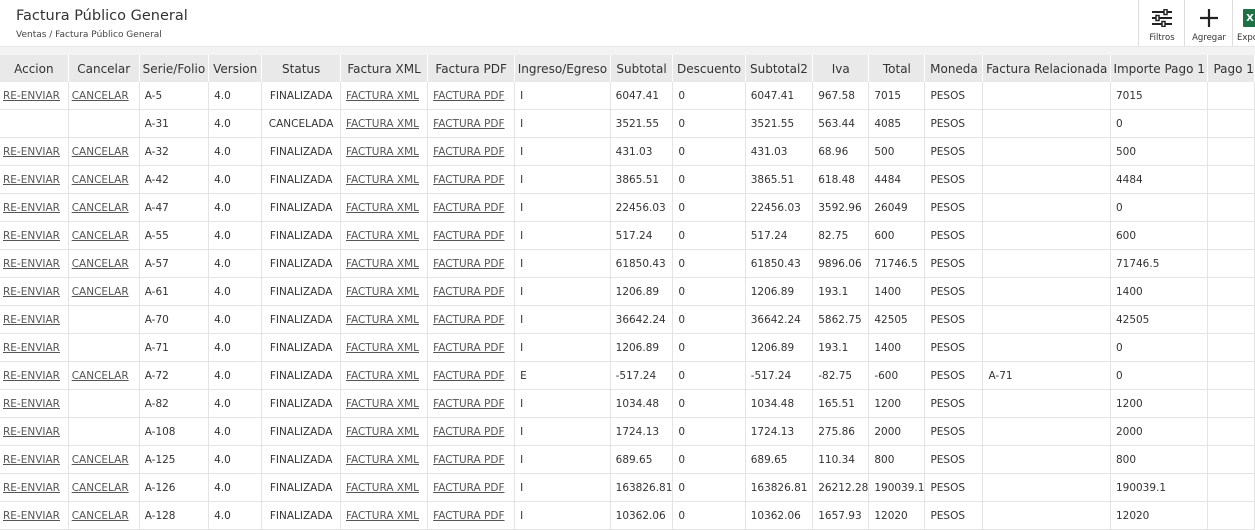 The width and height of the screenshot is (1255, 530). Describe the element at coordinates (562, 68) in the screenshot. I see `column-header: Ingreso/Egreso` at that location.